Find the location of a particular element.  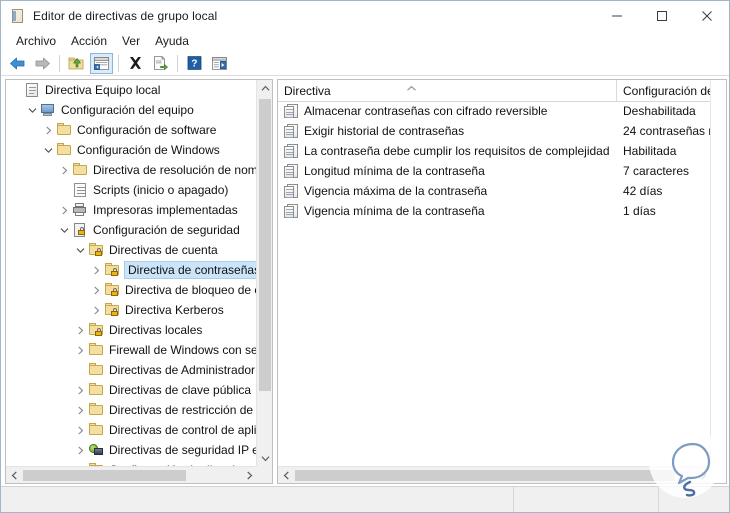

tree-item: Directiva Kerberos is located at coordinates (131, 310).